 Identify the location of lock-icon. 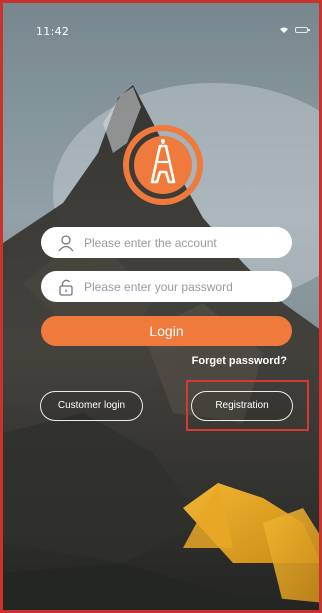
(66, 287).